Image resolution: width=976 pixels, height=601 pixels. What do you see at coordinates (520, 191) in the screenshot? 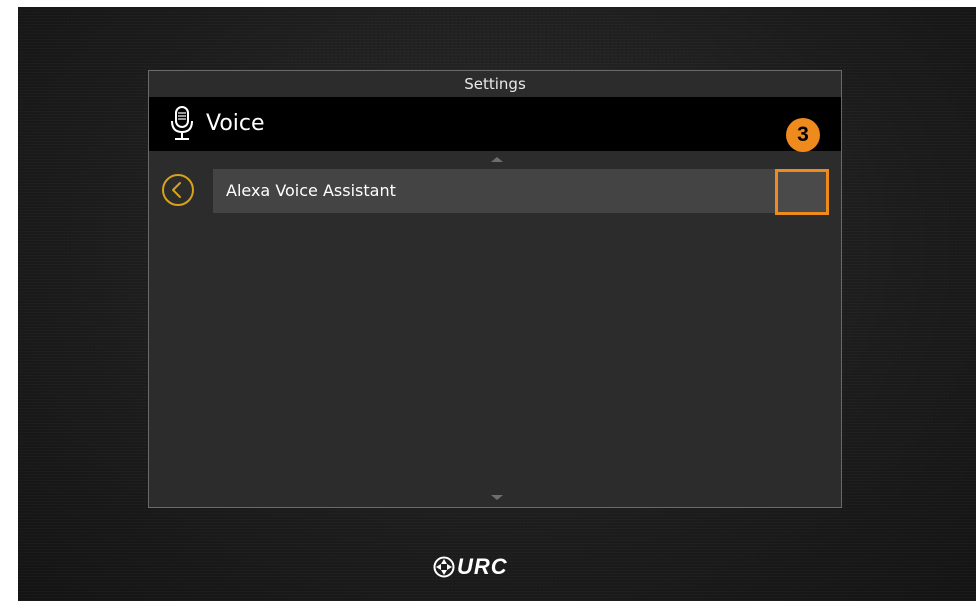
I see `list-item-alexa-voice-assistant: Alexa Voice Assistant` at bounding box center [520, 191].